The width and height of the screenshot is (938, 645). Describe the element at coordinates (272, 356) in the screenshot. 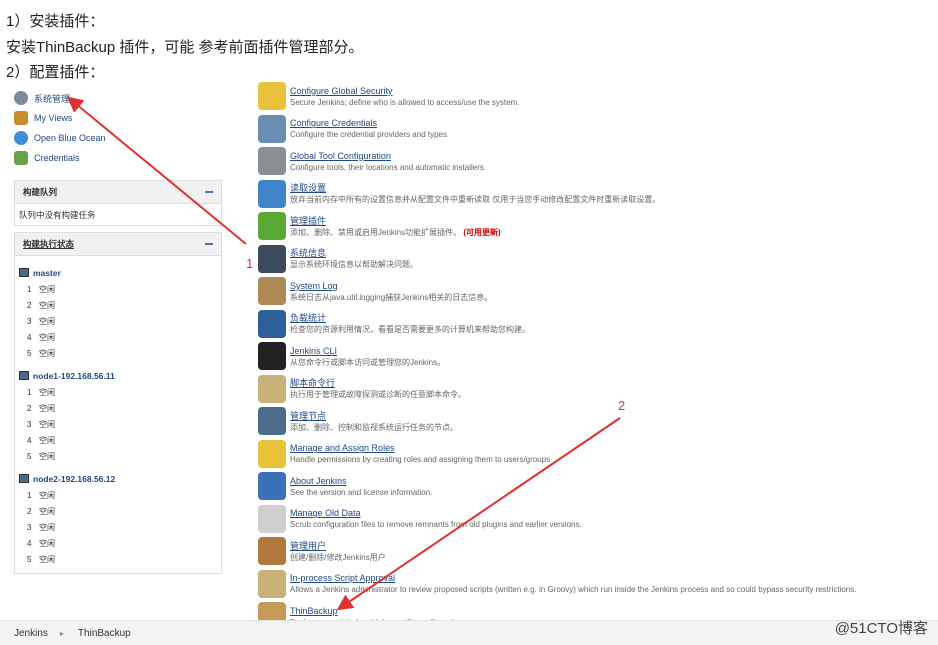

I see `terminal-icon` at that location.